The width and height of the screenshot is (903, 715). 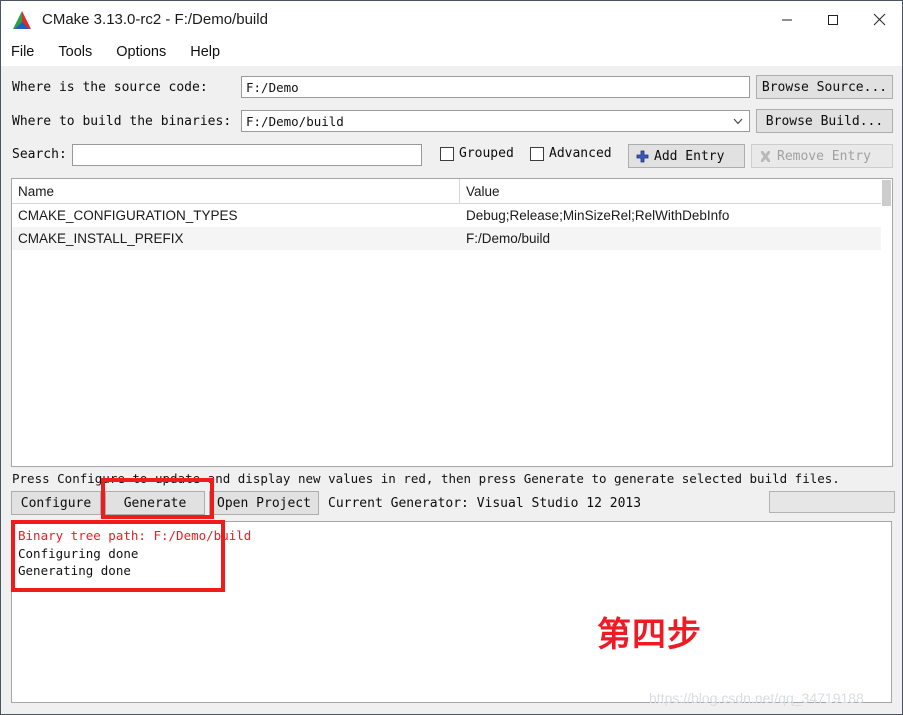 I want to click on close-icon, so click(x=879, y=19).